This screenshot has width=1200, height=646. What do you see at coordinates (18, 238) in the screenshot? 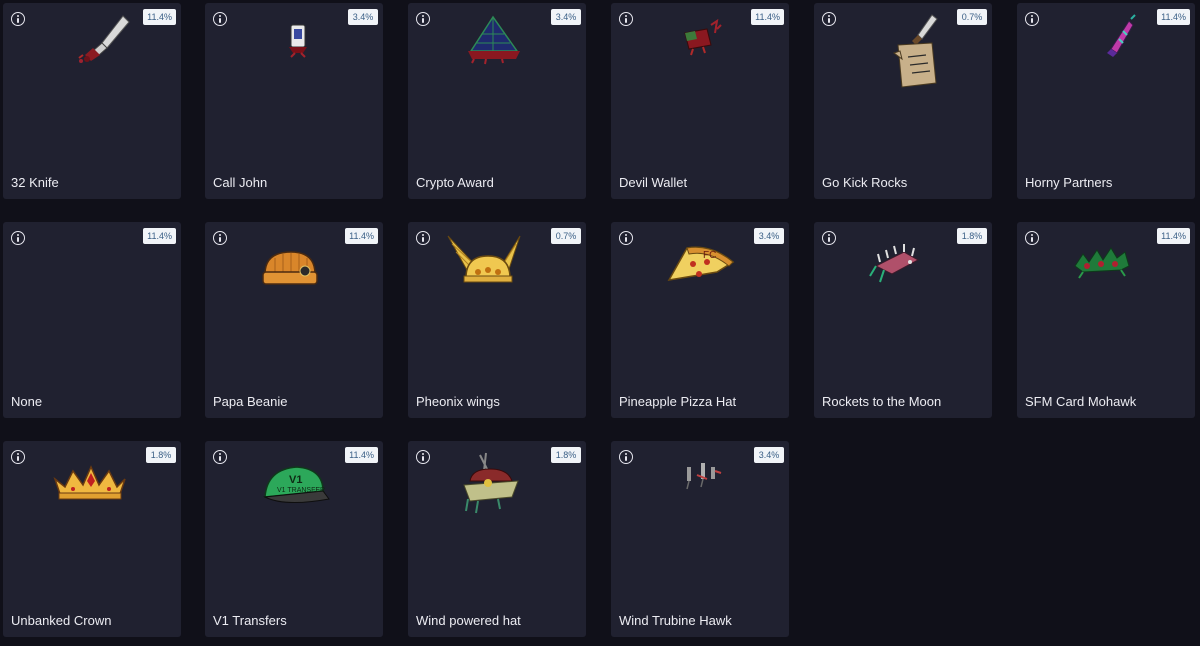
I see `info-icon` at bounding box center [18, 238].